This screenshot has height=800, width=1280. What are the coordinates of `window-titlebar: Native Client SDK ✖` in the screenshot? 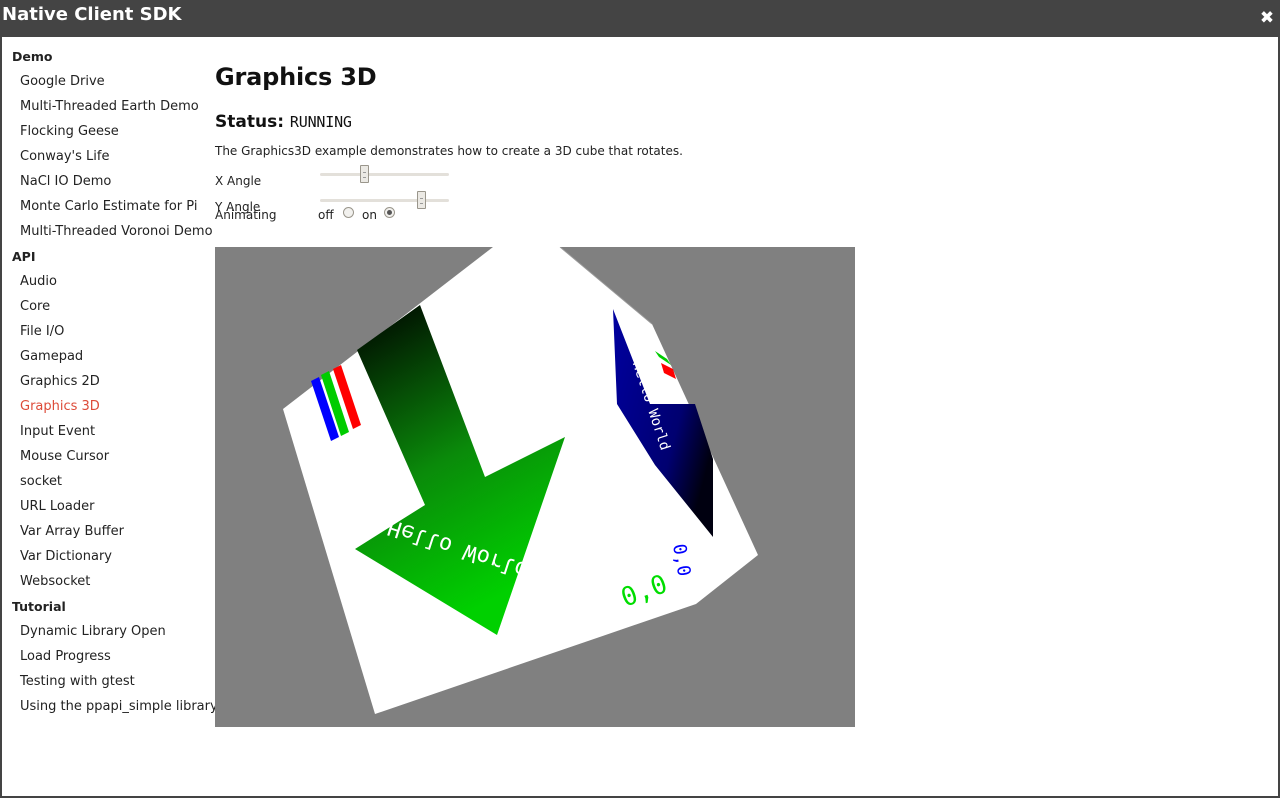 It's located at (640, 18).